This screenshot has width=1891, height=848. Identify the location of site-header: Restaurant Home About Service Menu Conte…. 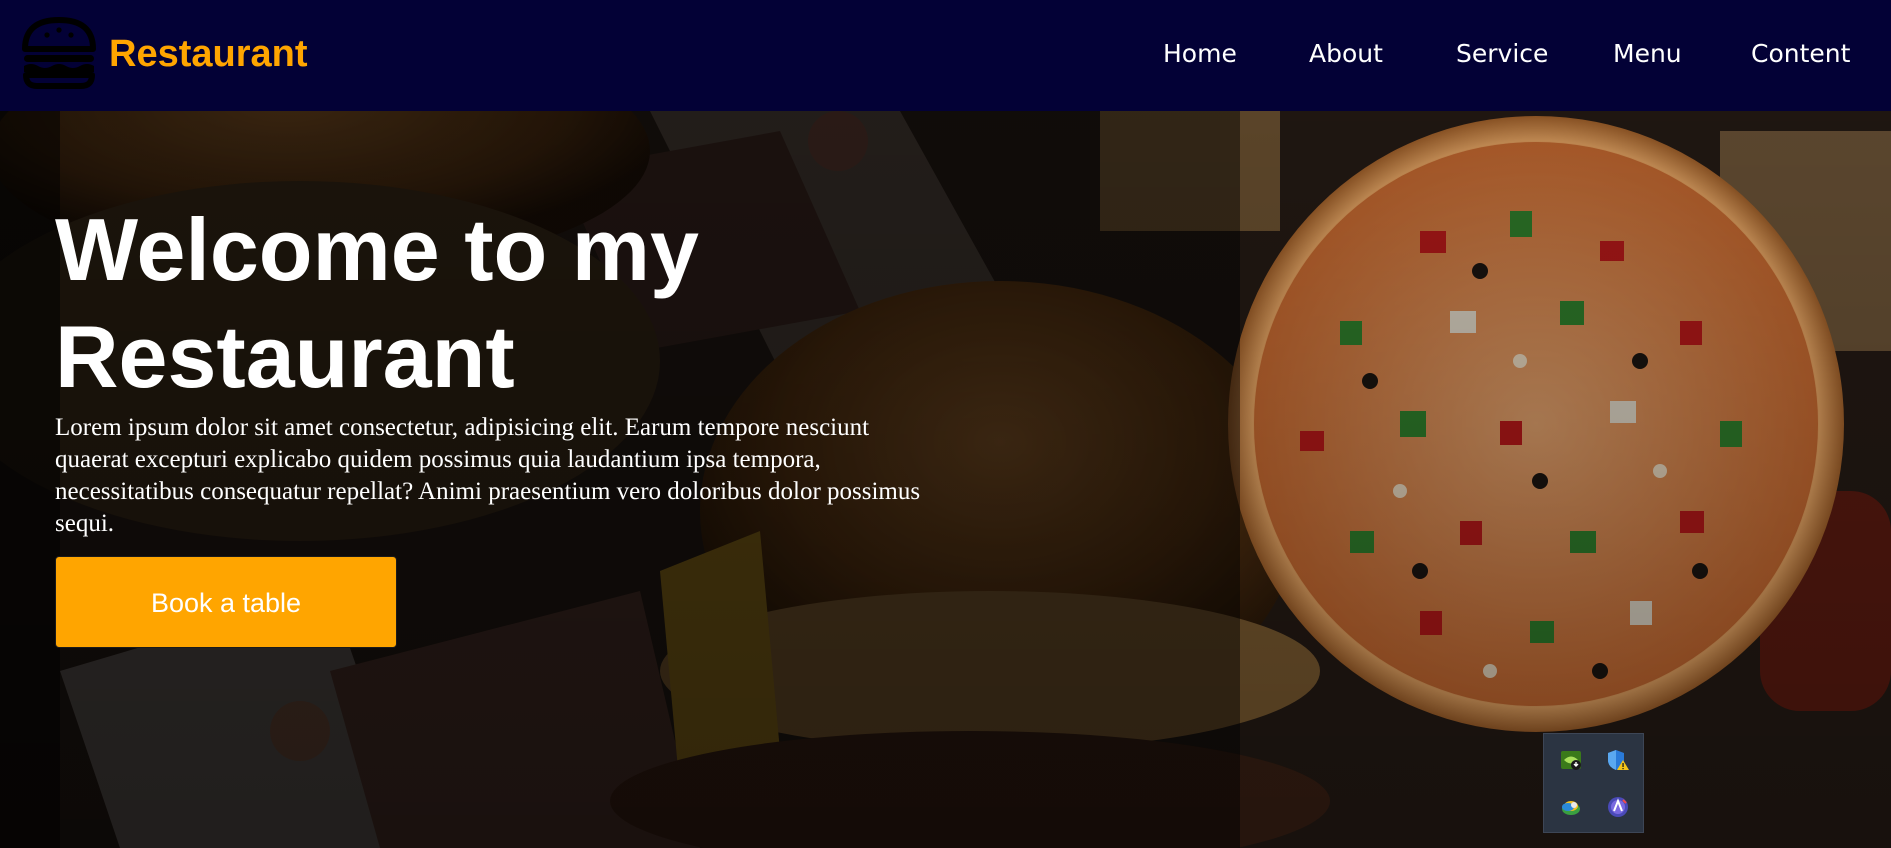
(945, 55).